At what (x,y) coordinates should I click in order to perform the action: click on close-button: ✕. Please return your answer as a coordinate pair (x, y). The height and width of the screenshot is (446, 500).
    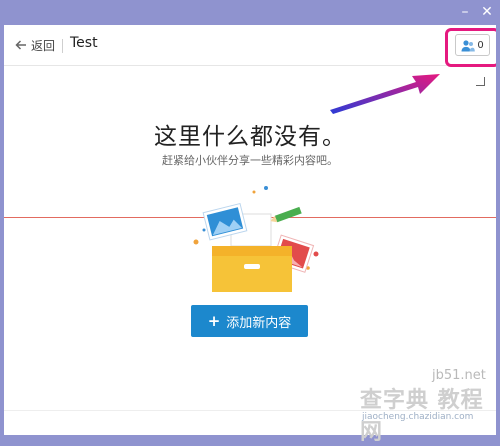
    Looking at the image, I should click on (487, 12).